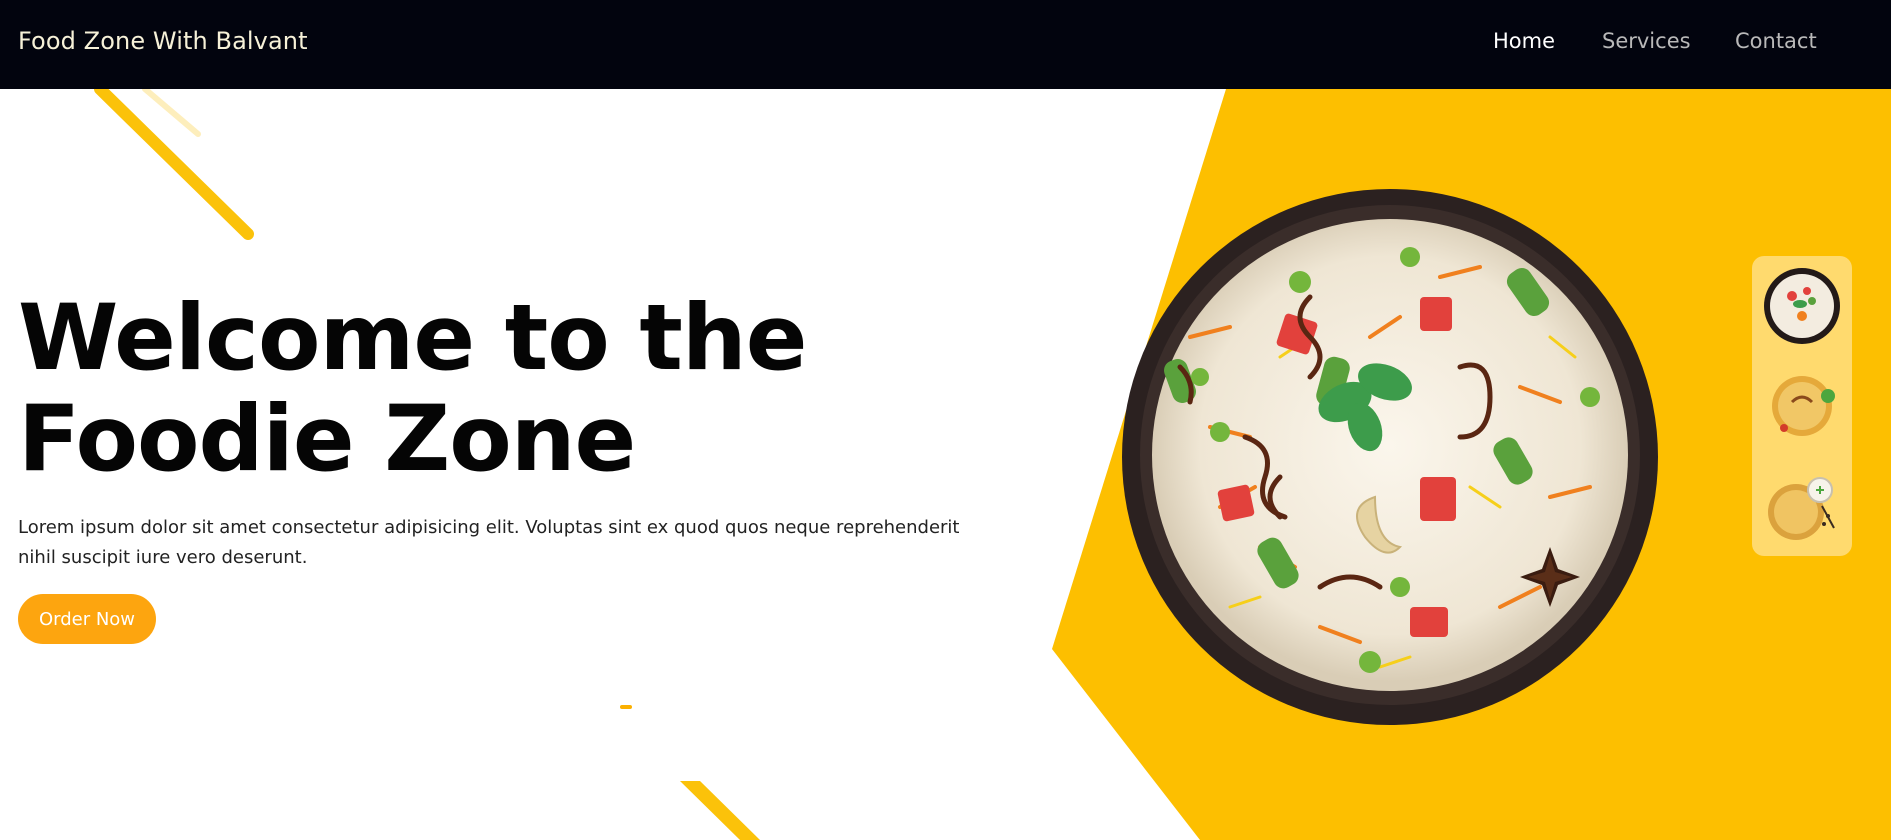 Image resolution: width=1891 pixels, height=840 pixels. I want to click on nav-link-home: Home, so click(1524, 41).